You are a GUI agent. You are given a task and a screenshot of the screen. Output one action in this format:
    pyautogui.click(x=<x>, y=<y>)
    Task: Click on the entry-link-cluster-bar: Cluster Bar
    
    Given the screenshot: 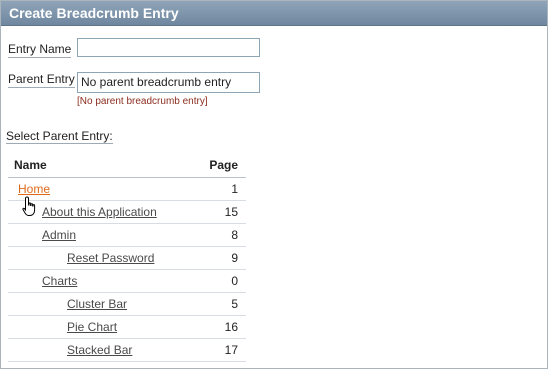 What is the action you would take?
    pyautogui.click(x=97, y=304)
    